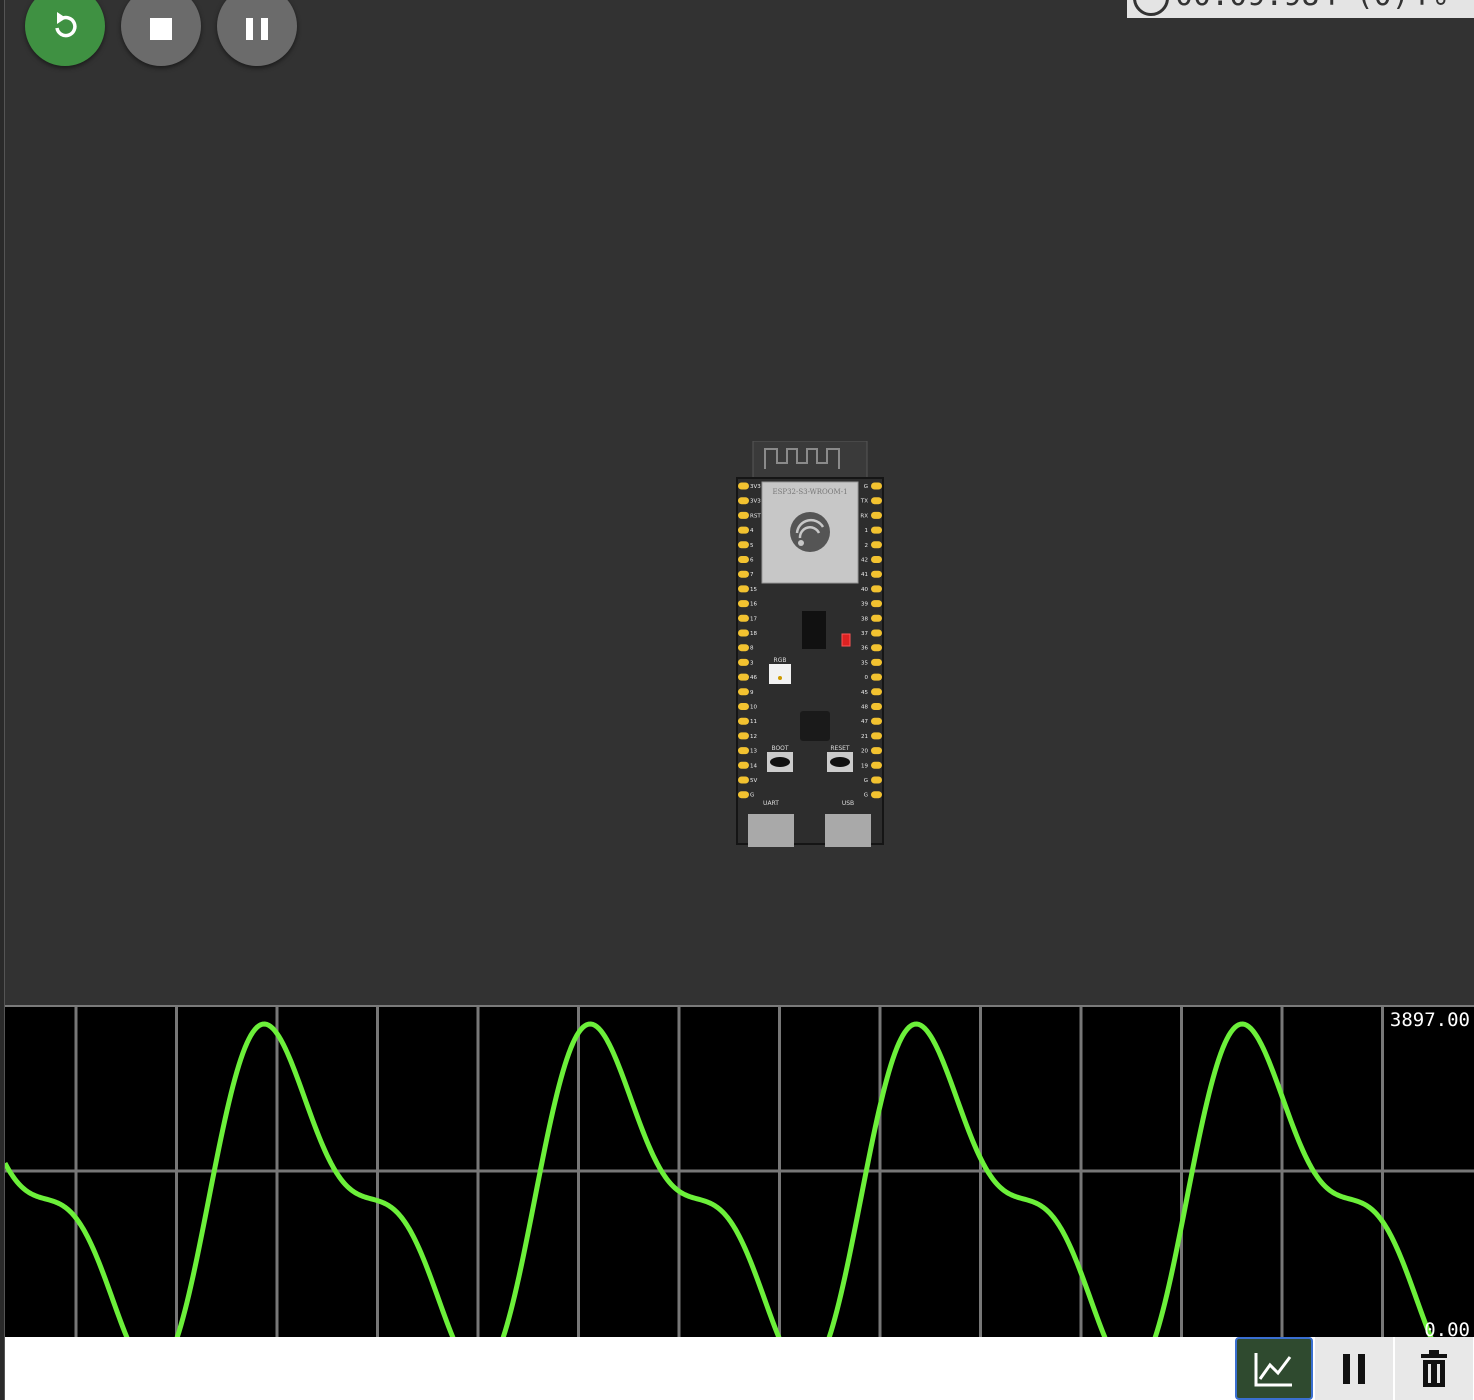 This screenshot has width=1474, height=1400. I want to click on regulator-chip, so click(815, 726).